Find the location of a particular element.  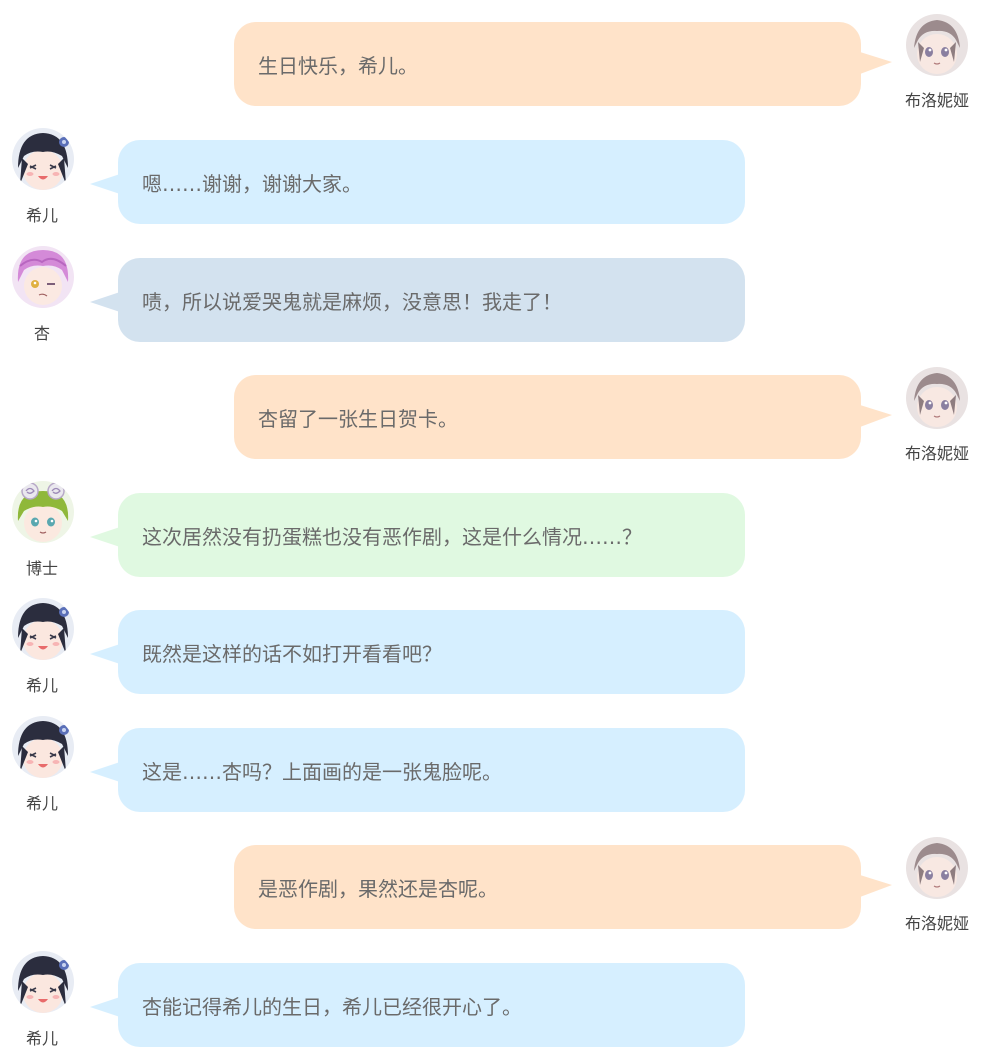

message-text: 杏能记得希儿的生日，希儿已经很开心了。 is located at coordinates (332, 1006).